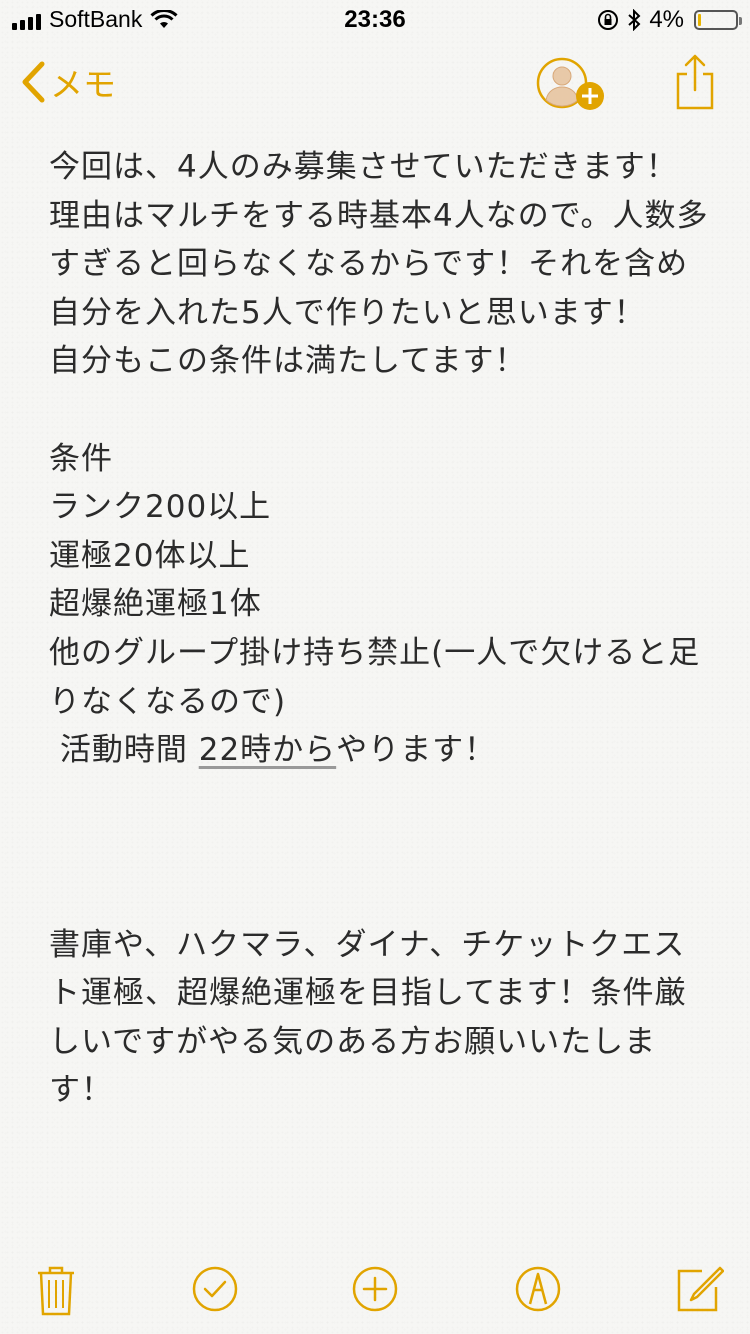 The width and height of the screenshot is (750, 1334). Describe the element at coordinates (379, 848) in the screenshot. I see `blank-lines` at that location.